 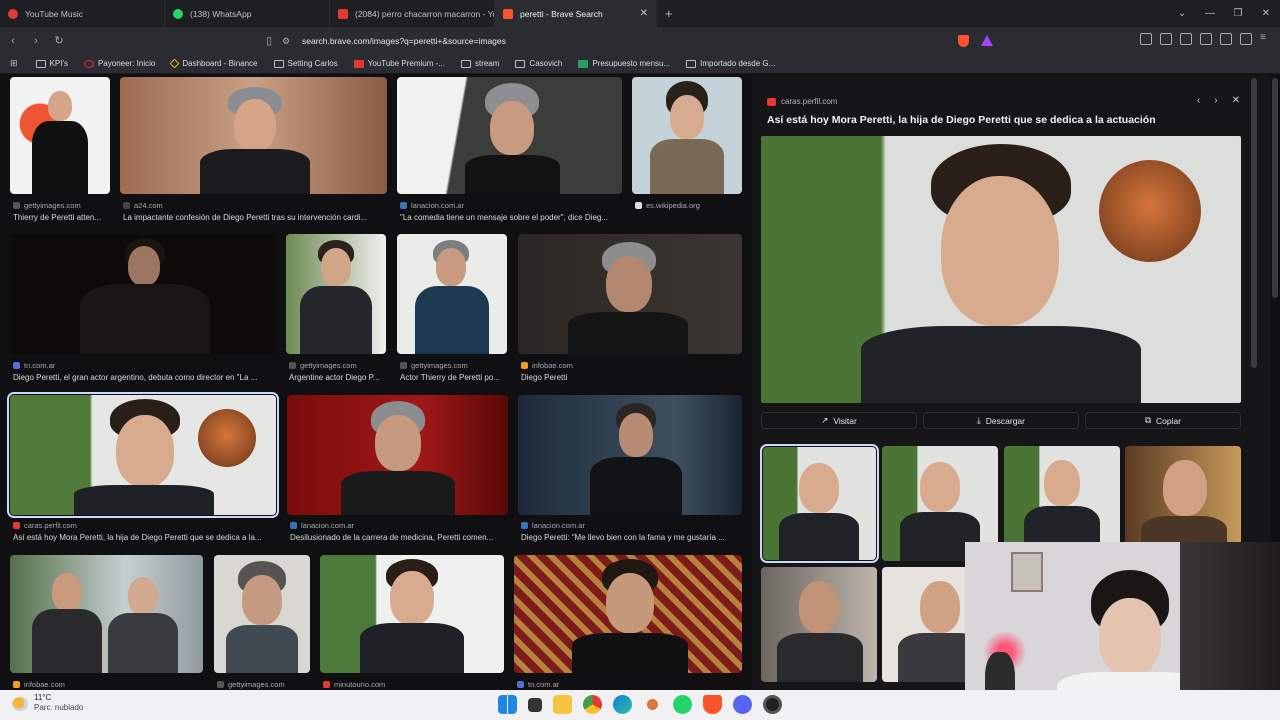 What do you see at coordinates (562, 704) in the screenshot?
I see `file-explorer-icon` at bounding box center [562, 704].